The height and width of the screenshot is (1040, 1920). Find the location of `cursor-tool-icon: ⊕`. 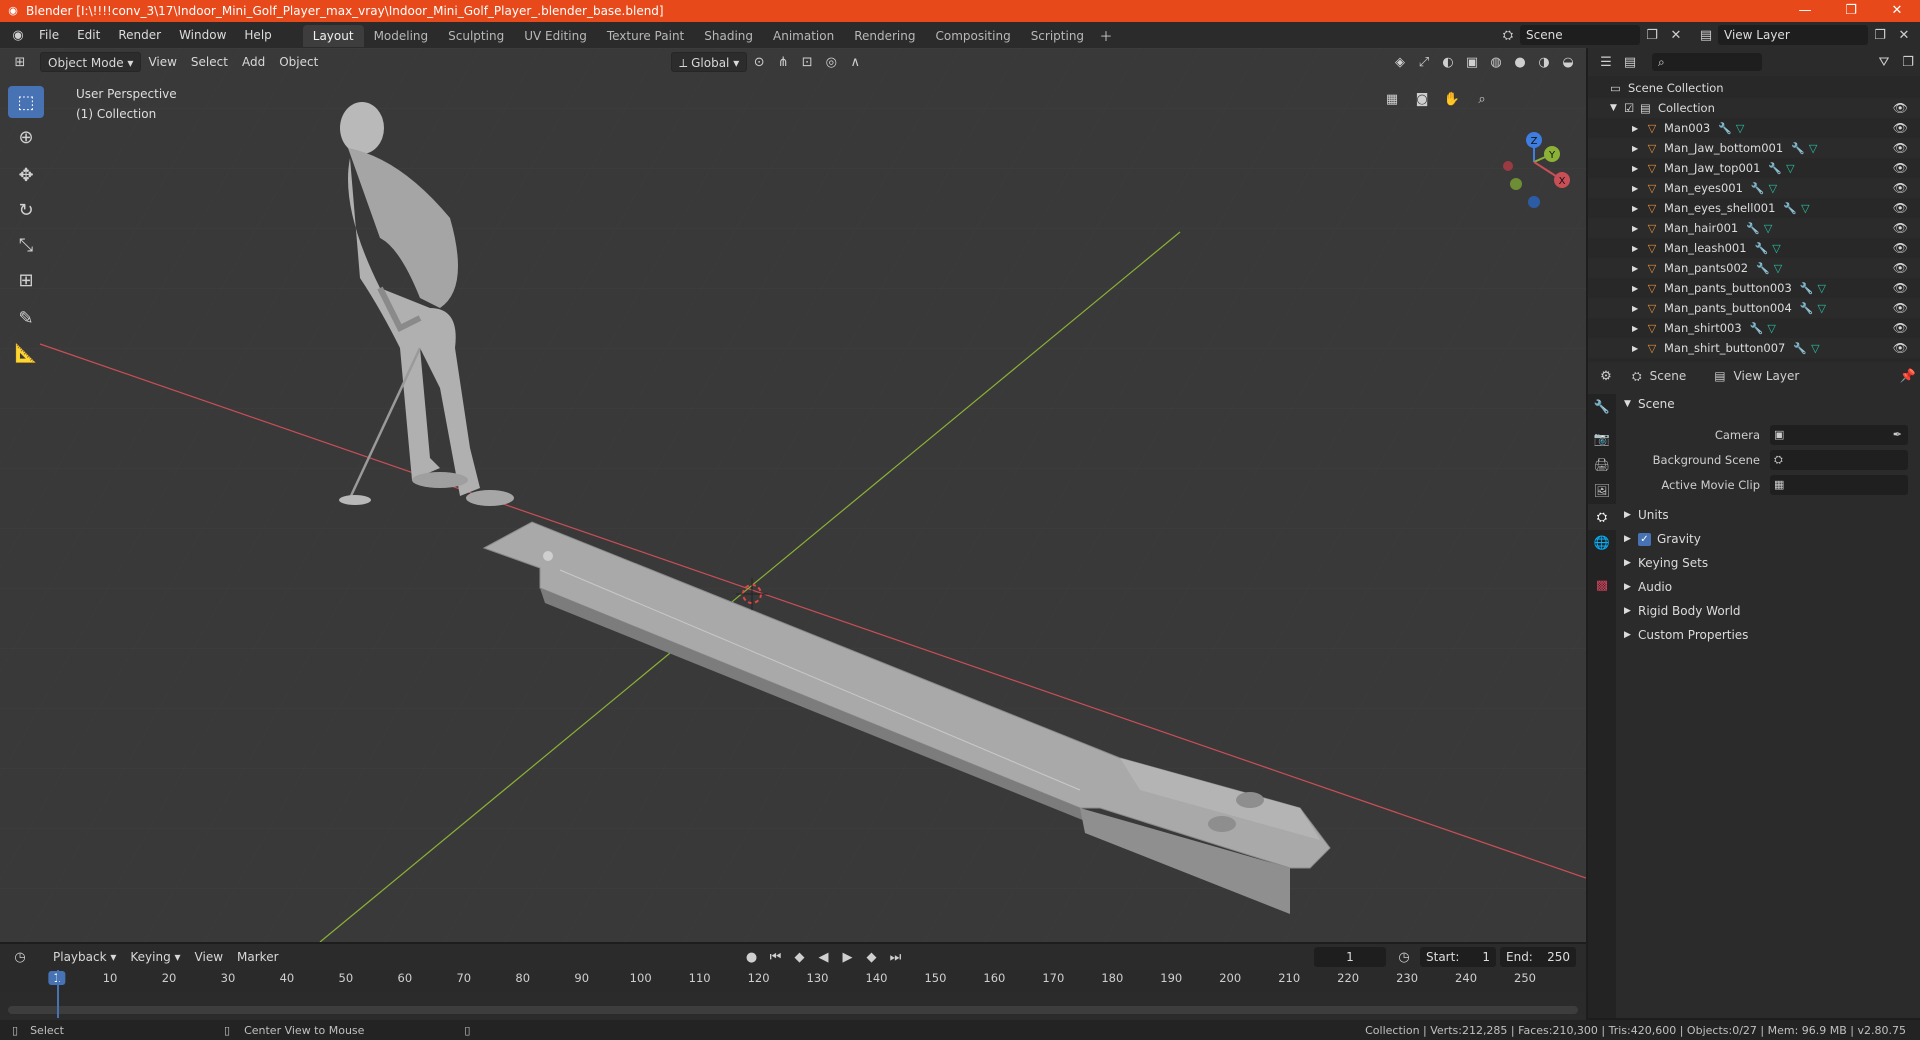

cursor-tool-icon: ⊕ is located at coordinates (26, 137).